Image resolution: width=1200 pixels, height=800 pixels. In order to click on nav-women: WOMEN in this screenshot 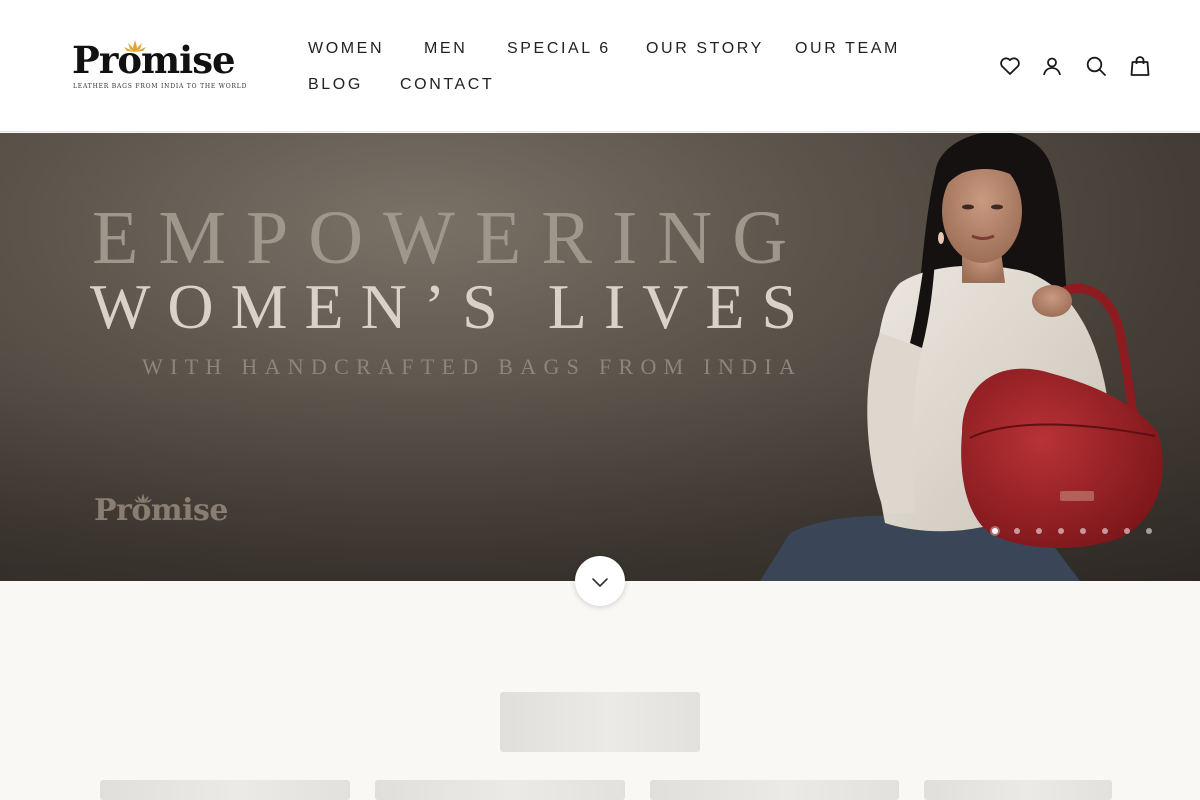, I will do `click(346, 49)`.